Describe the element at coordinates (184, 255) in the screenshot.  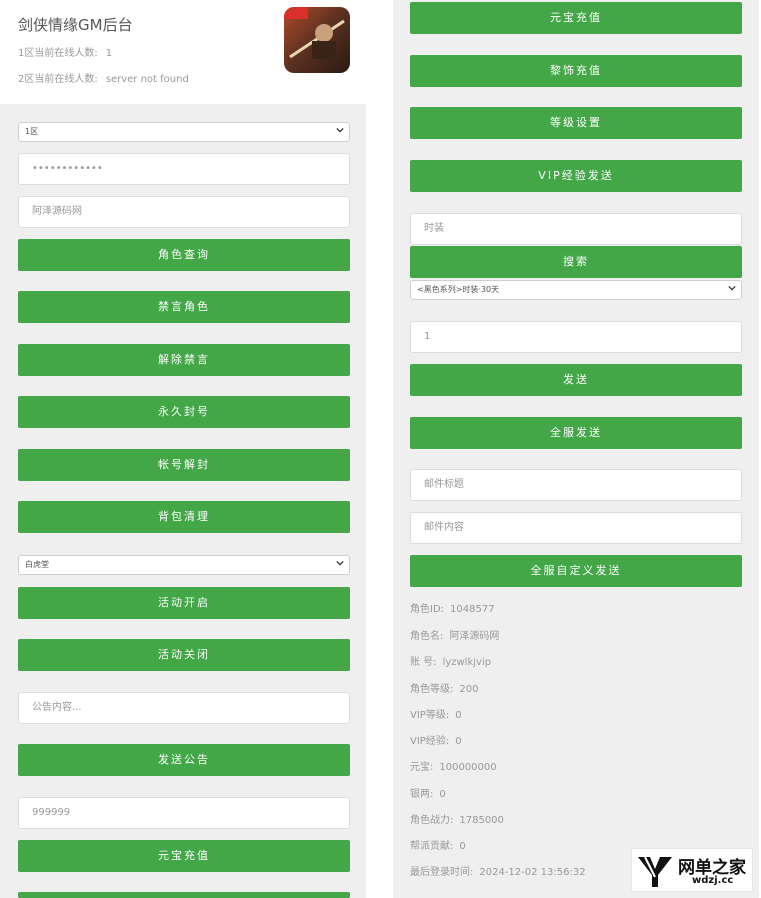
I see `query-role-button: 角色查询` at that location.